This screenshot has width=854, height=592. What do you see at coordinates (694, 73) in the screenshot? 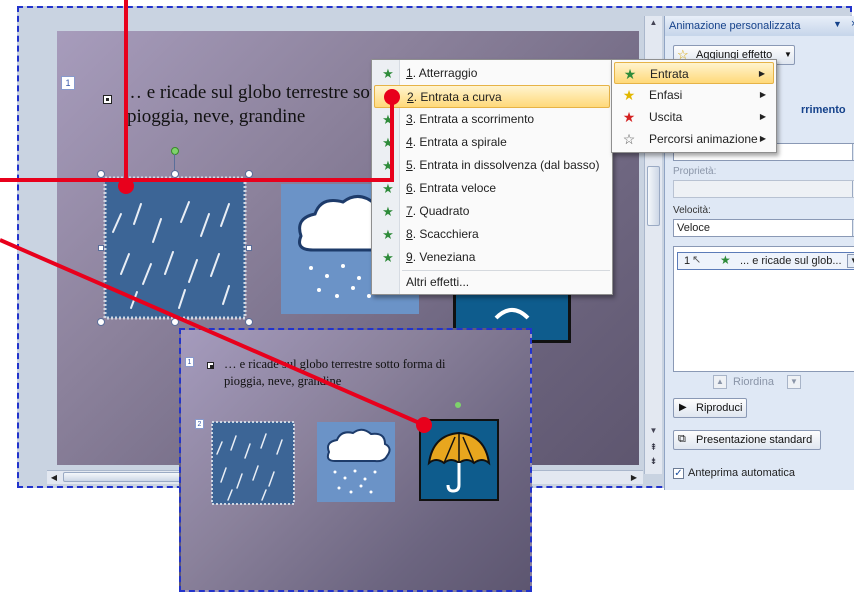
I see `submenu-item: ★ Entrata ▶` at bounding box center [694, 73].